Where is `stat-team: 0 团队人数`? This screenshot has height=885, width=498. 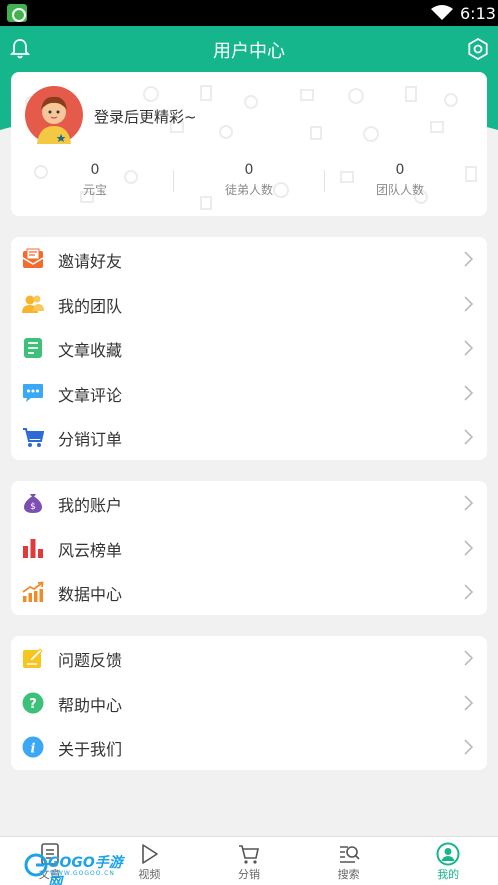 stat-team: 0 团队人数 is located at coordinates (400, 180).